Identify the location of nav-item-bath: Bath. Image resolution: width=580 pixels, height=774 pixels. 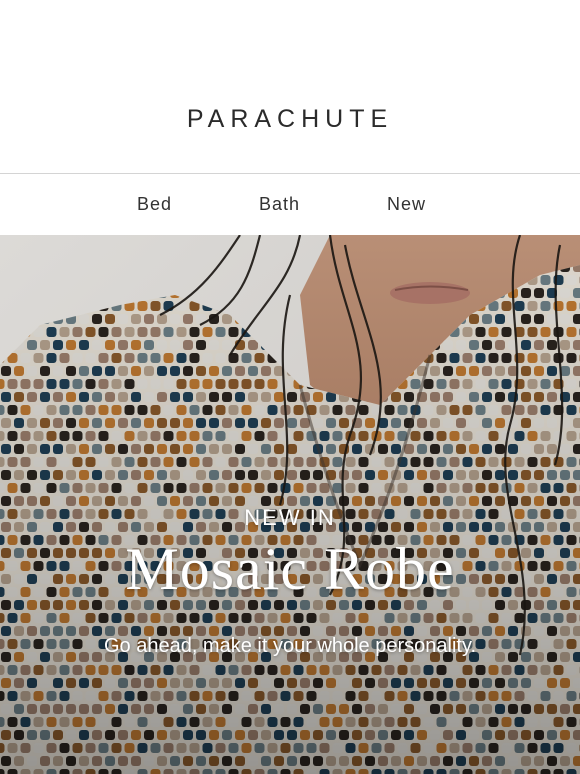
(279, 204).